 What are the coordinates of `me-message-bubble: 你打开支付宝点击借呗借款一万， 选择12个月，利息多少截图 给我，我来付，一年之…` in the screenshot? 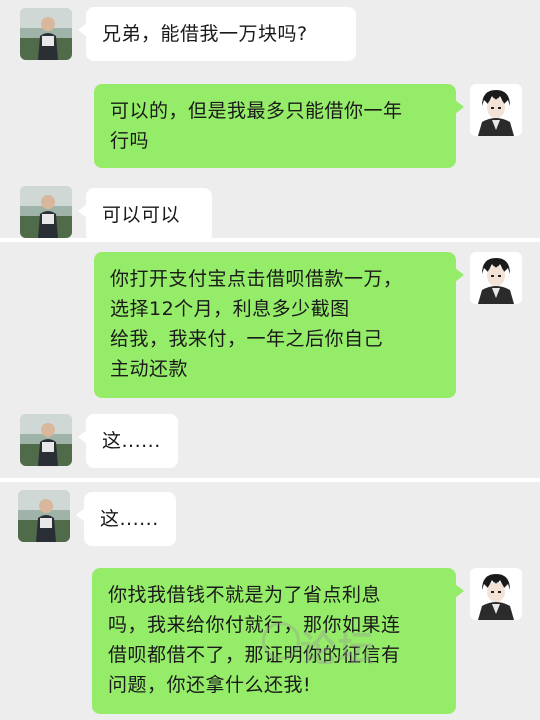 It's located at (279, 325).